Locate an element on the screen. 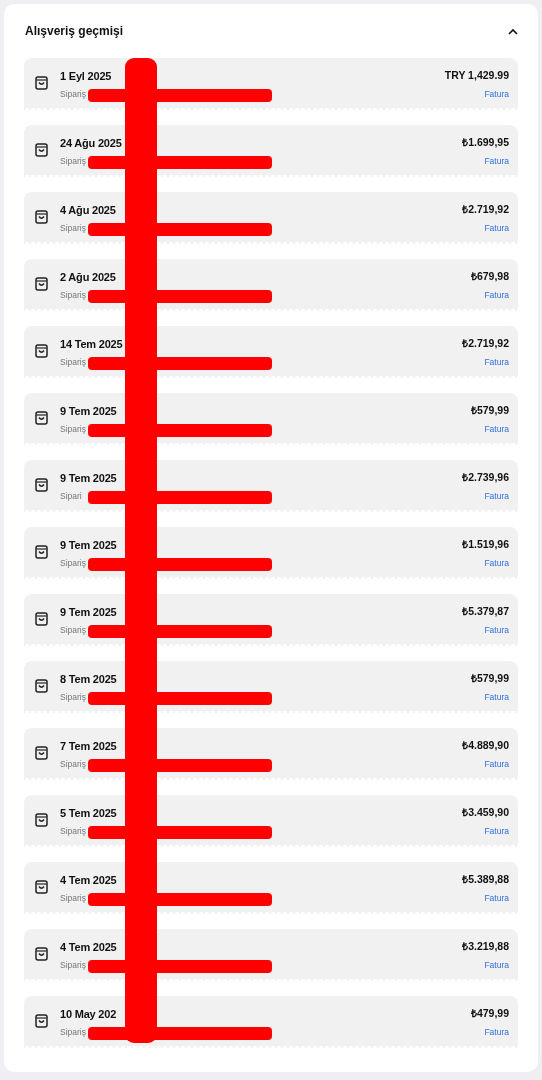  order-price: ₺5.389,88 is located at coordinates (485, 879).